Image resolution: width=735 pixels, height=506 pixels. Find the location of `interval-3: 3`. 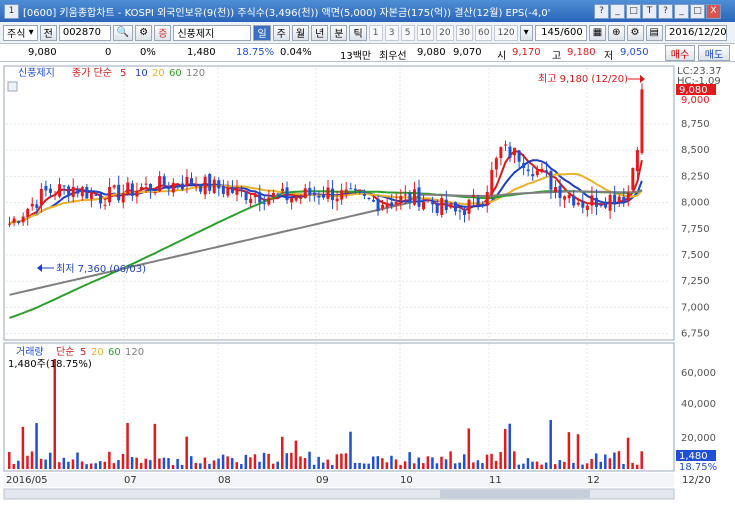

interval-3: 3 is located at coordinates (391, 32).